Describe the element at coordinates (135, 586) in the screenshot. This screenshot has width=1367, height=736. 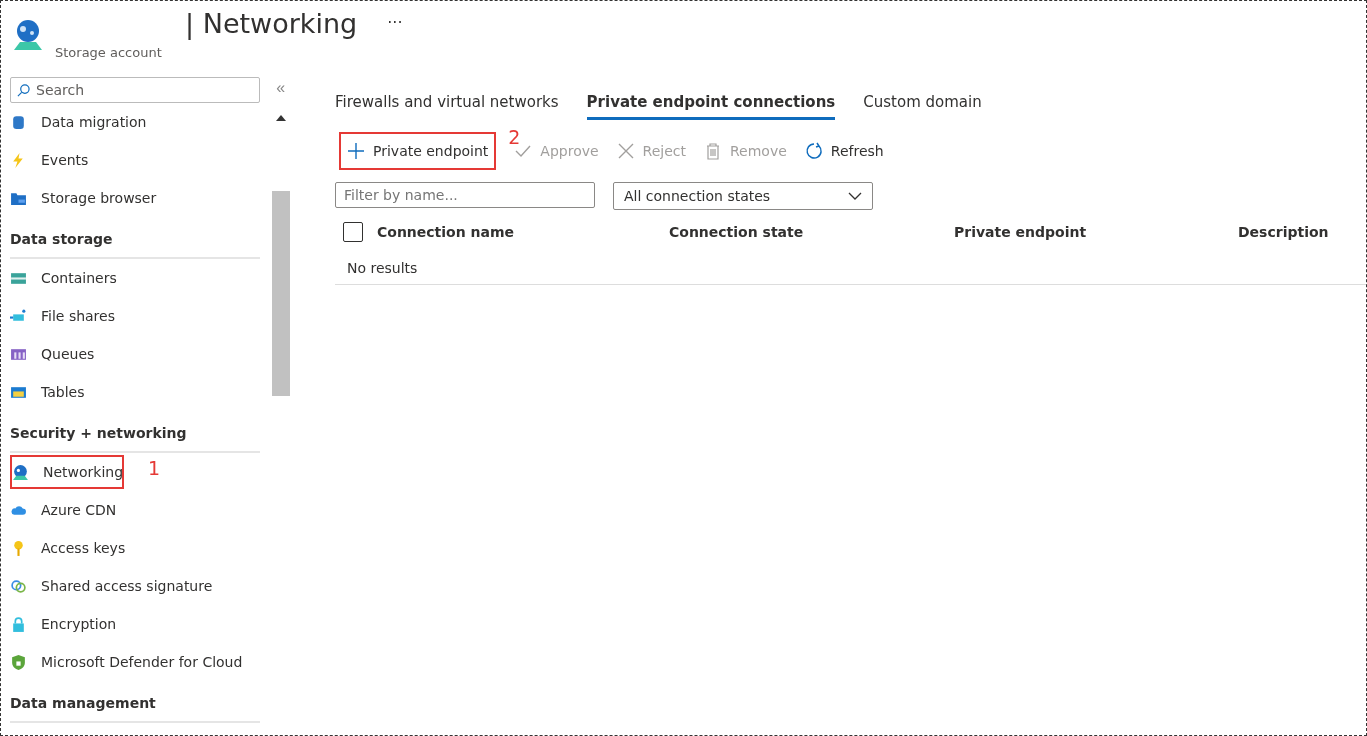
I see `nav-item: Shared access signature` at that location.